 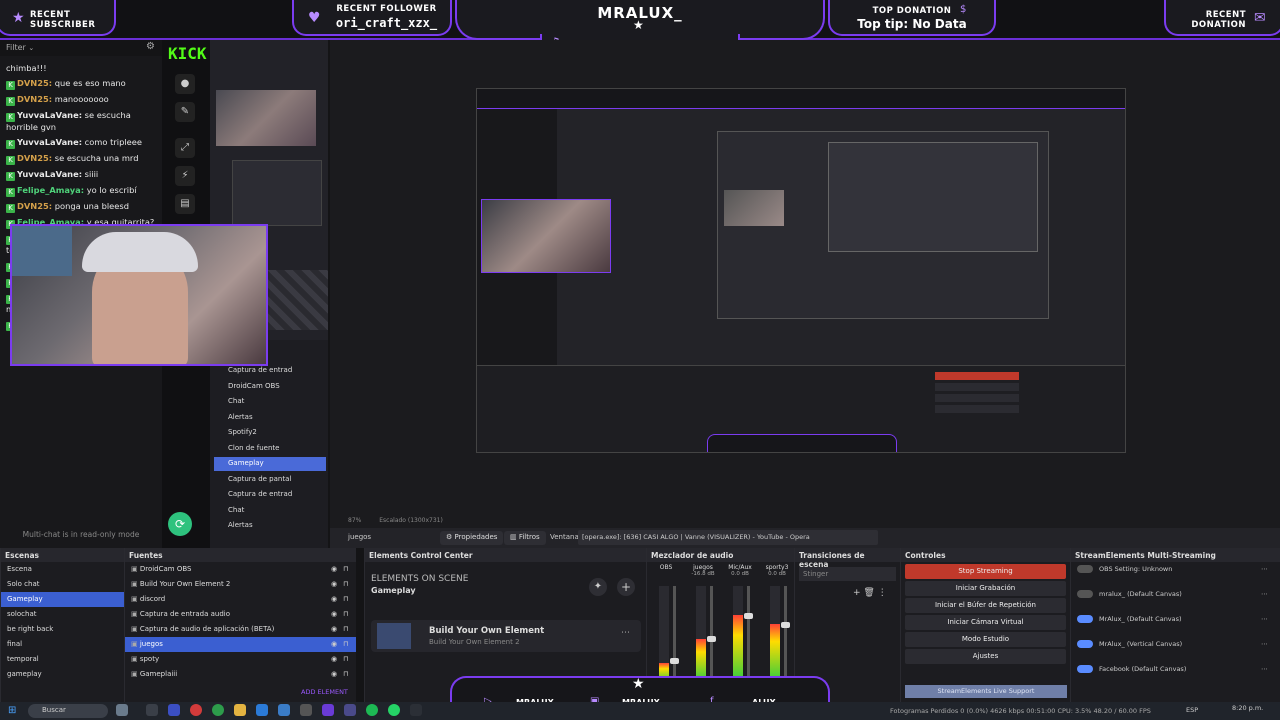 I want to click on clock: 8:20 p.m., so click(x=1247, y=708).